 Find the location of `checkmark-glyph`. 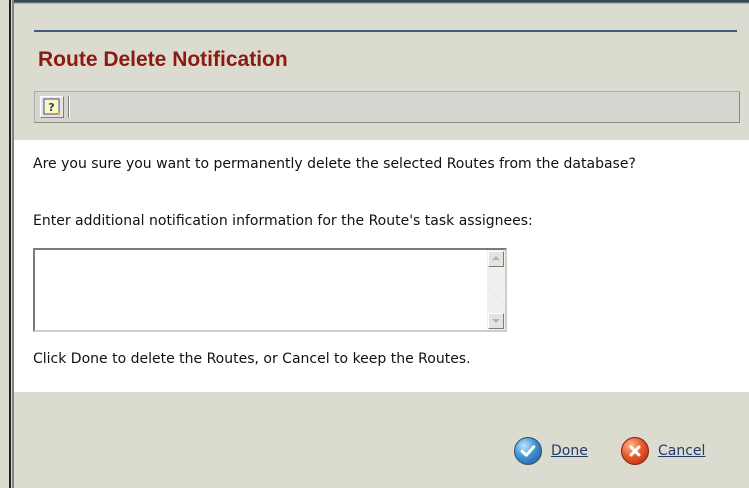

checkmark-glyph is located at coordinates (528, 451).